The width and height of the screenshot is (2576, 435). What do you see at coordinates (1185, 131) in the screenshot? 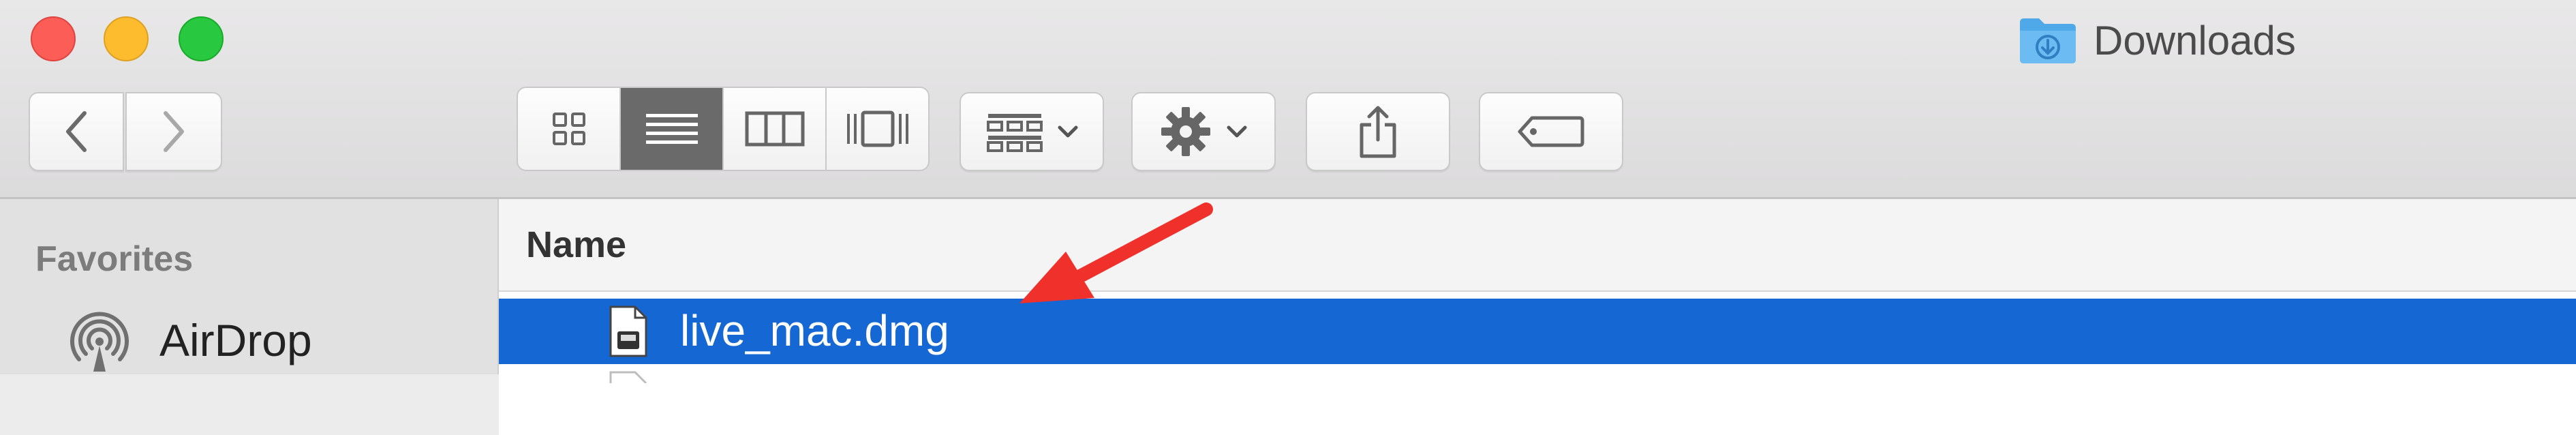
I see `action-gear-icon` at bounding box center [1185, 131].